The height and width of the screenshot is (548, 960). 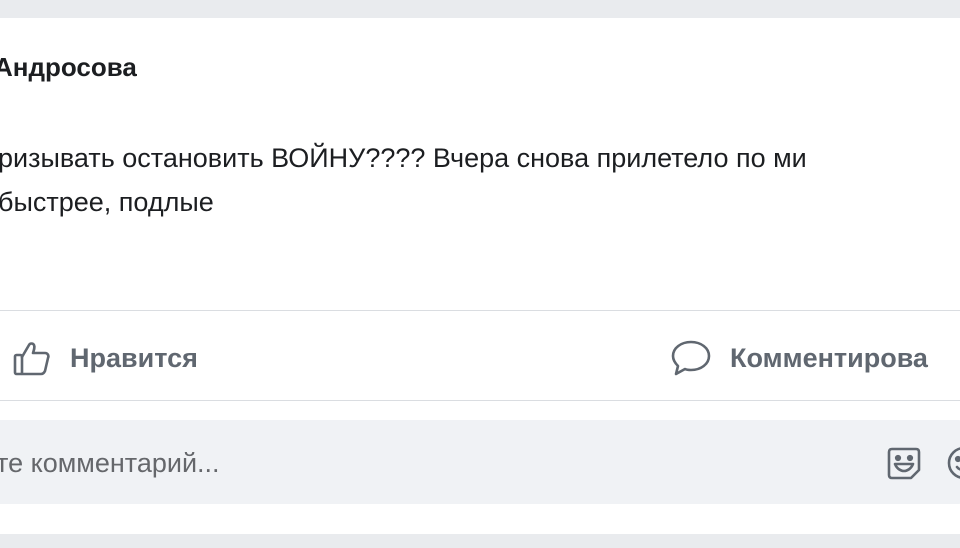 What do you see at coordinates (952, 463) in the screenshot?
I see `smiley-icon` at bounding box center [952, 463].